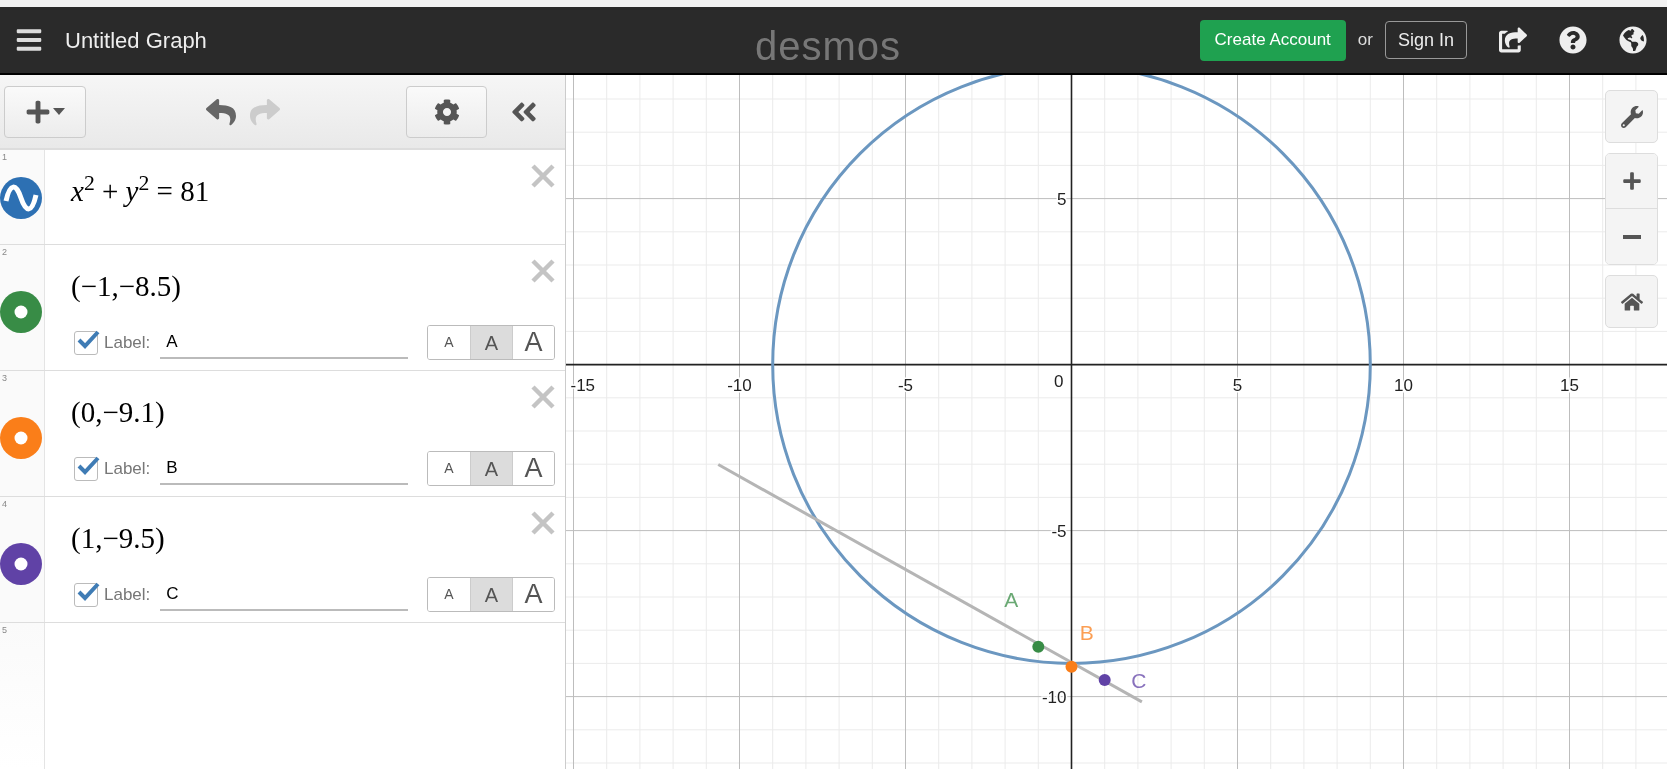 The image size is (1667, 769). I want to click on minus-icon, so click(1631, 236).